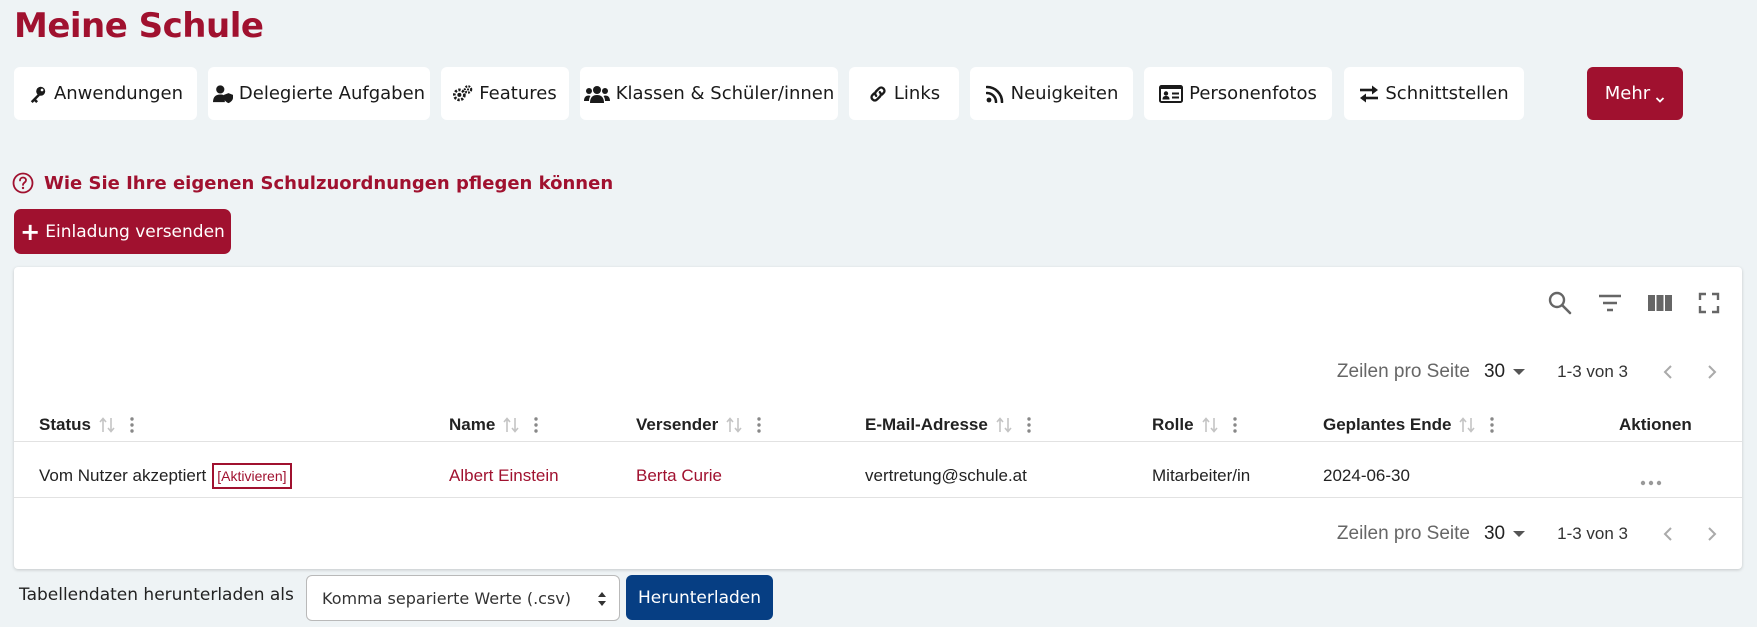 The width and height of the screenshot is (1757, 627). I want to click on plus-icon: +, so click(30, 231).